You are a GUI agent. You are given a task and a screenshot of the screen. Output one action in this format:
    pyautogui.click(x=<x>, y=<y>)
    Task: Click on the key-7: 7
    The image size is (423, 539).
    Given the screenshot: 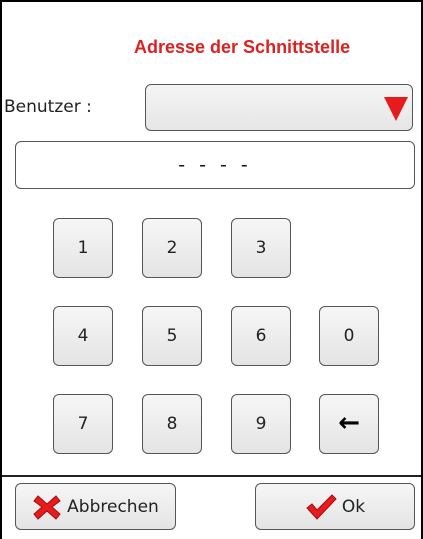 What is the action you would take?
    pyautogui.click(x=83, y=424)
    